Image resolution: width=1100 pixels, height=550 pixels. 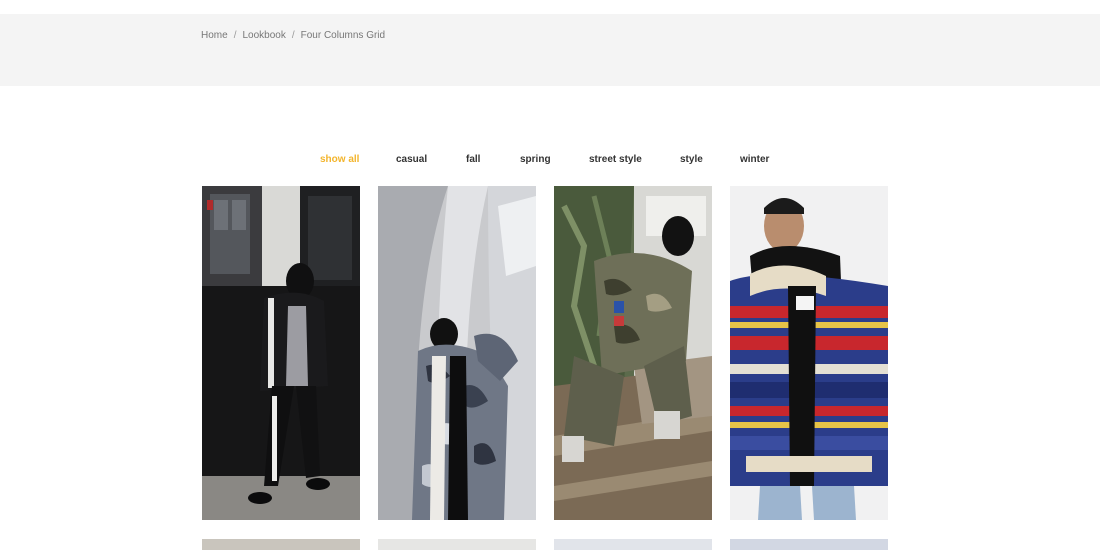 I want to click on filter-street-style: street style, so click(x=615, y=159).